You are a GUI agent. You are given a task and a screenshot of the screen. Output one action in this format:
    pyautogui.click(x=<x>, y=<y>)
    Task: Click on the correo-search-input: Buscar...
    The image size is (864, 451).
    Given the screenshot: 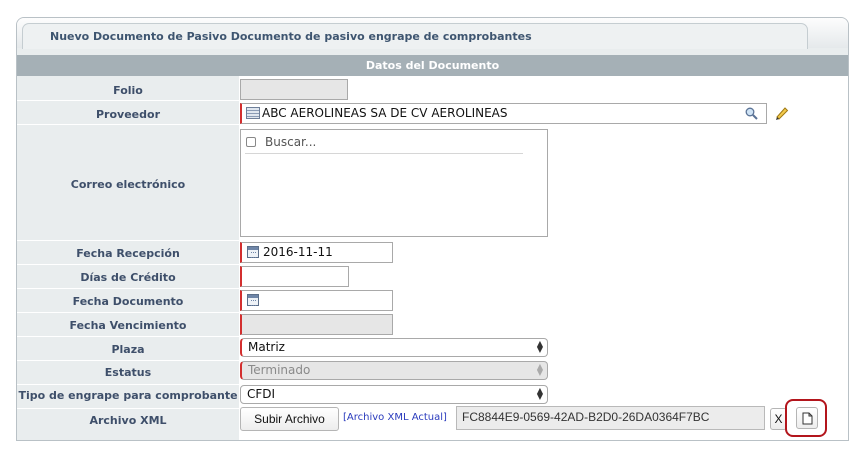 What is the action you would take?
    pyautogui.click(x=290, y=142)
    